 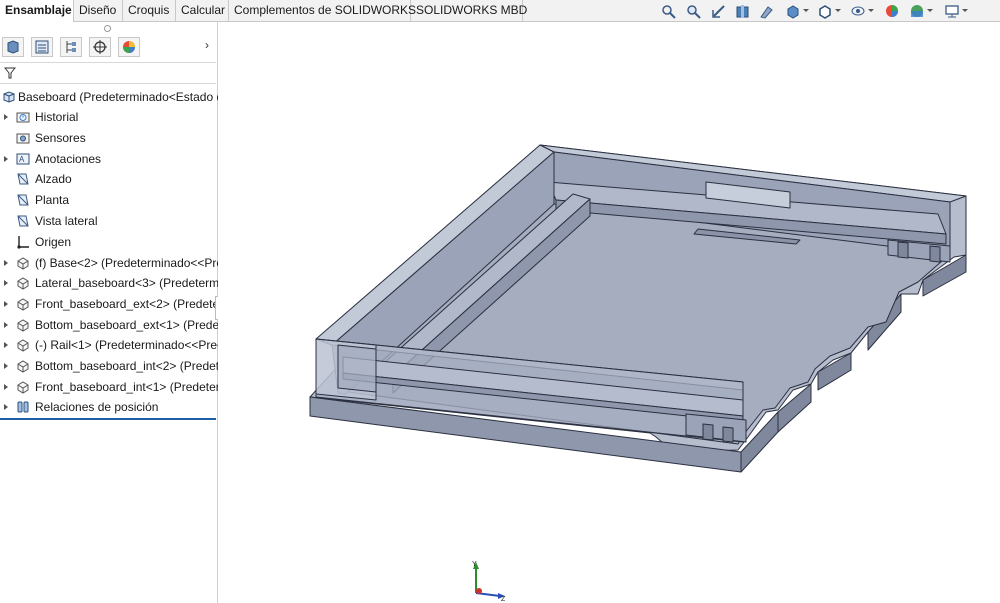 I want to click on tree-item-label: Bottom_baseboard_int<2> (Predeter, so click(x=126, y=366).